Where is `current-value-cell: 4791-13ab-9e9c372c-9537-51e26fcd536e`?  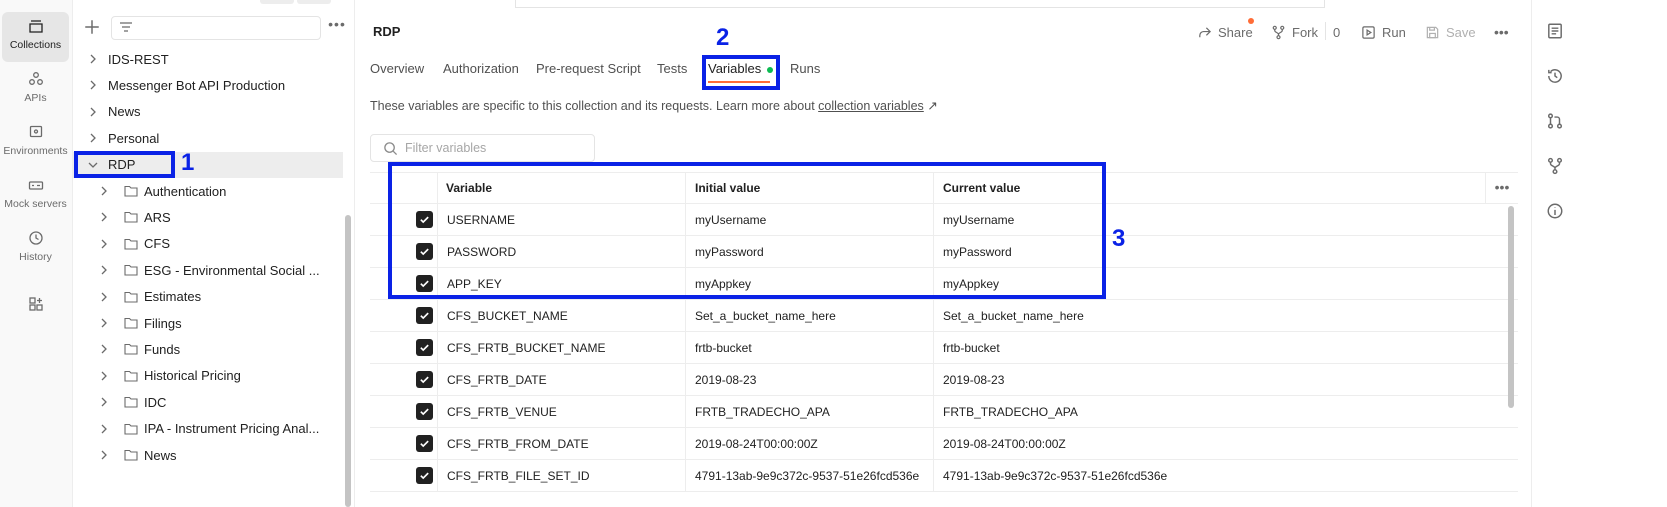 current-value-cell: 4791-13ab-9e9c372c-9537-51e26fcd536e is located at coordinates (1213, 475).